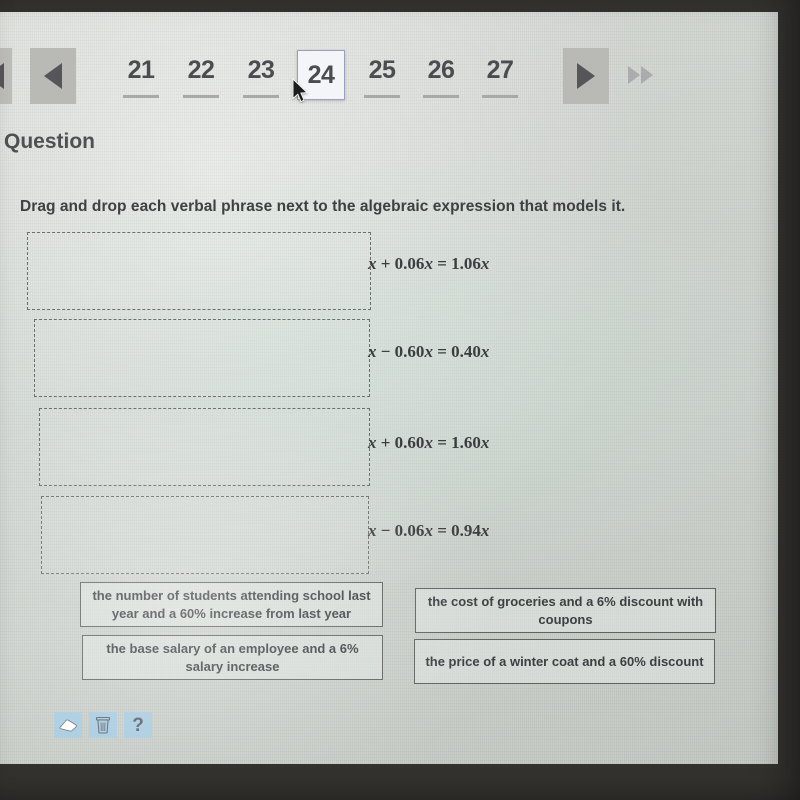  Describe the element at coordinates (300, 90) in the screenshot. I see `mouse-cursor-icon` at that location.